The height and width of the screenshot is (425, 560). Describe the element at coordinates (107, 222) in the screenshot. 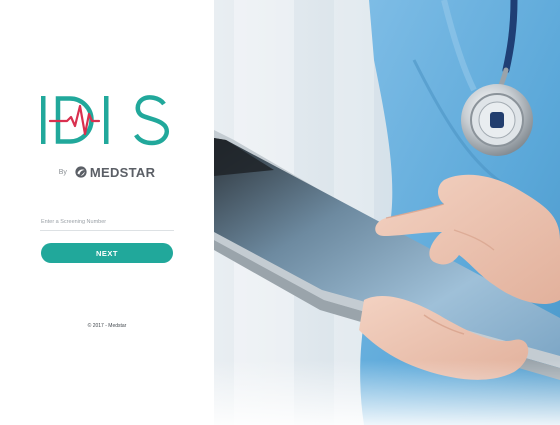

I see `screening-number-input` at that location.